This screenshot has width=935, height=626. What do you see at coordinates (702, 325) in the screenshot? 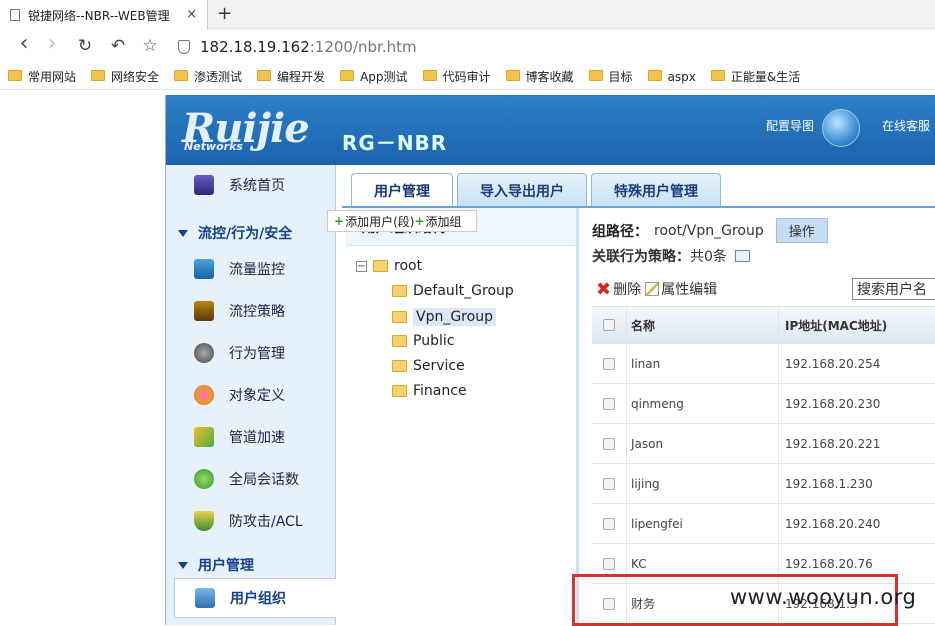
I see `column-header-name: 名称` at bounding box center [702, 325].